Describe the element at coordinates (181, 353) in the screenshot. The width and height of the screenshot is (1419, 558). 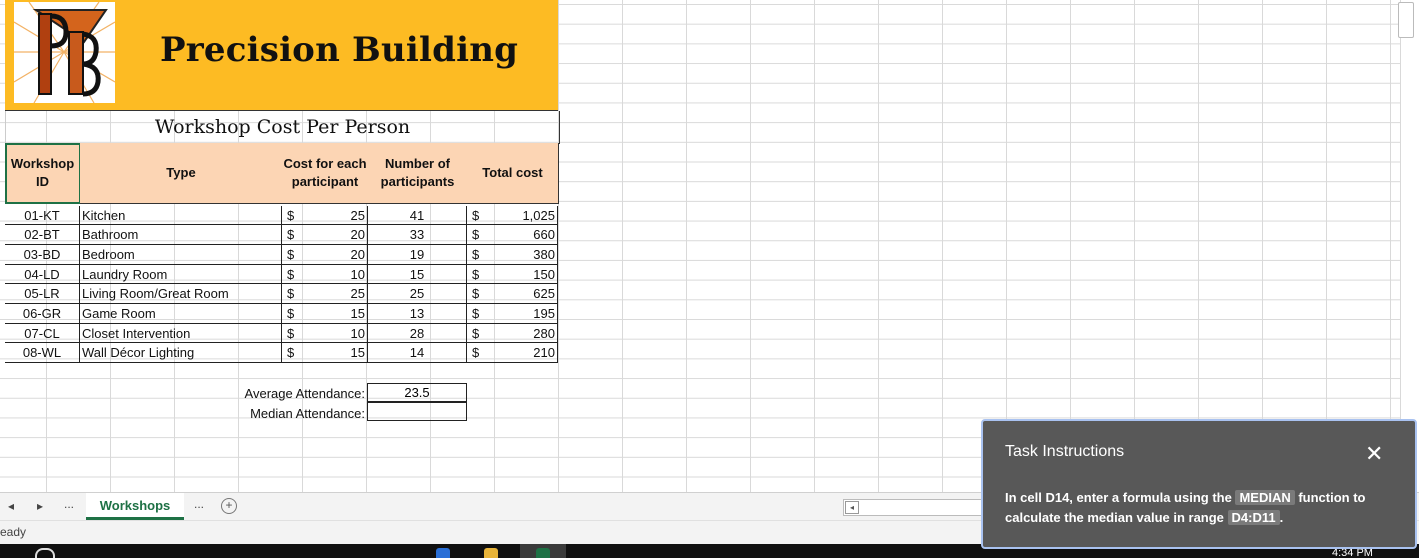
I see `cell-type: Wall Décor Lighting` at that location.